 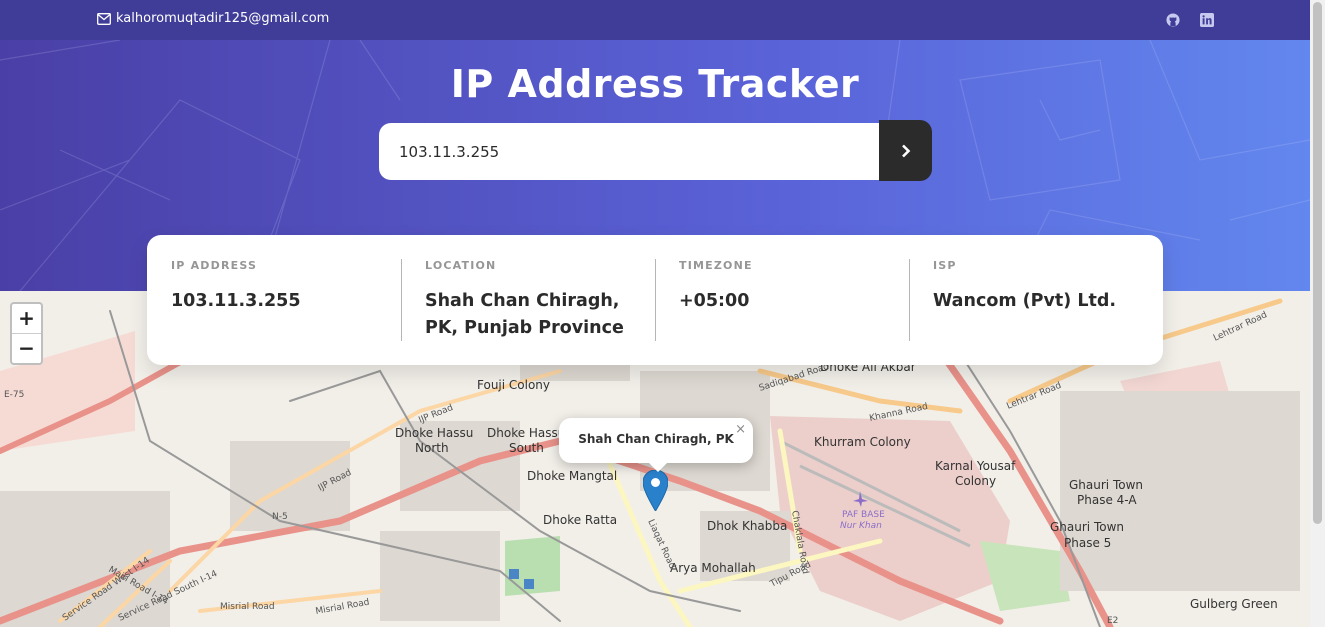 What do you see at coordinates (1025, 301) in the screenshot?
I see `isp-value: Wancom (Pvt) Ltd.` at bounding box center [1025, 301].